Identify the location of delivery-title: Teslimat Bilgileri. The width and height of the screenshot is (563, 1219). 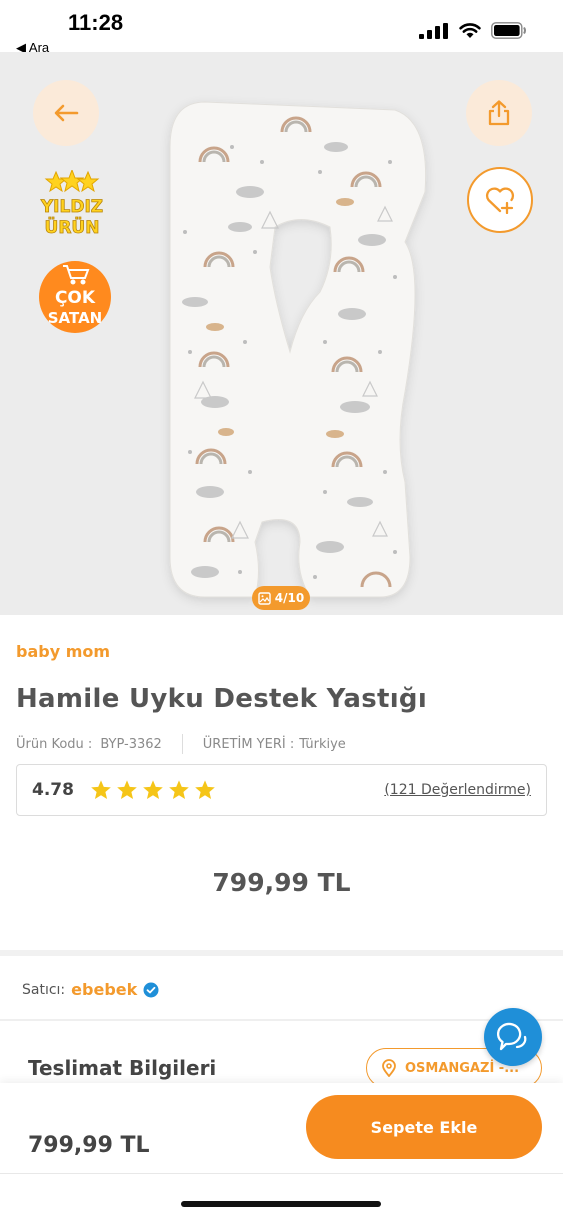
(122, 1068).